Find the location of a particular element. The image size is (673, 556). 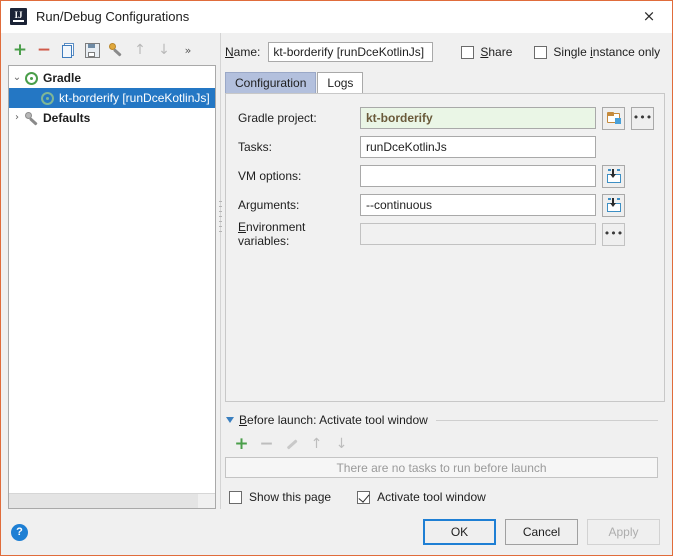

dialog-footer: ? OK Cancel Apply is located at coordinates (336, 532).